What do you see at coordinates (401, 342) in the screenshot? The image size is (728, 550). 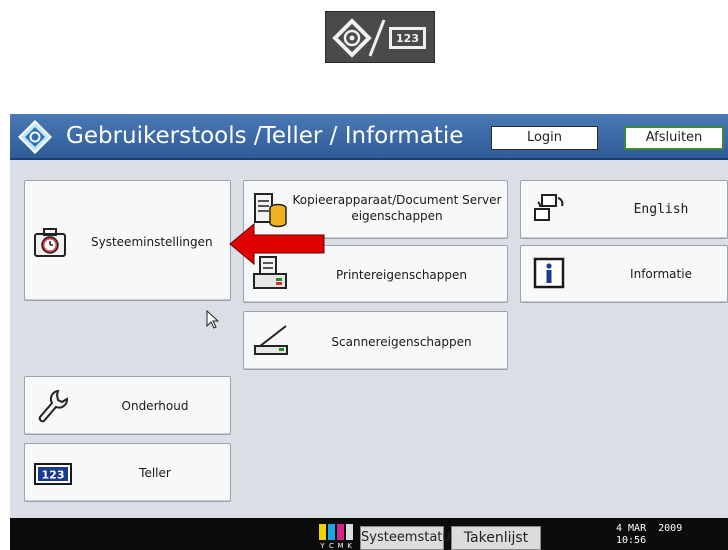 I see `scanner-properties-label: Scannereigenschappen` at bounding box center [401, 342].